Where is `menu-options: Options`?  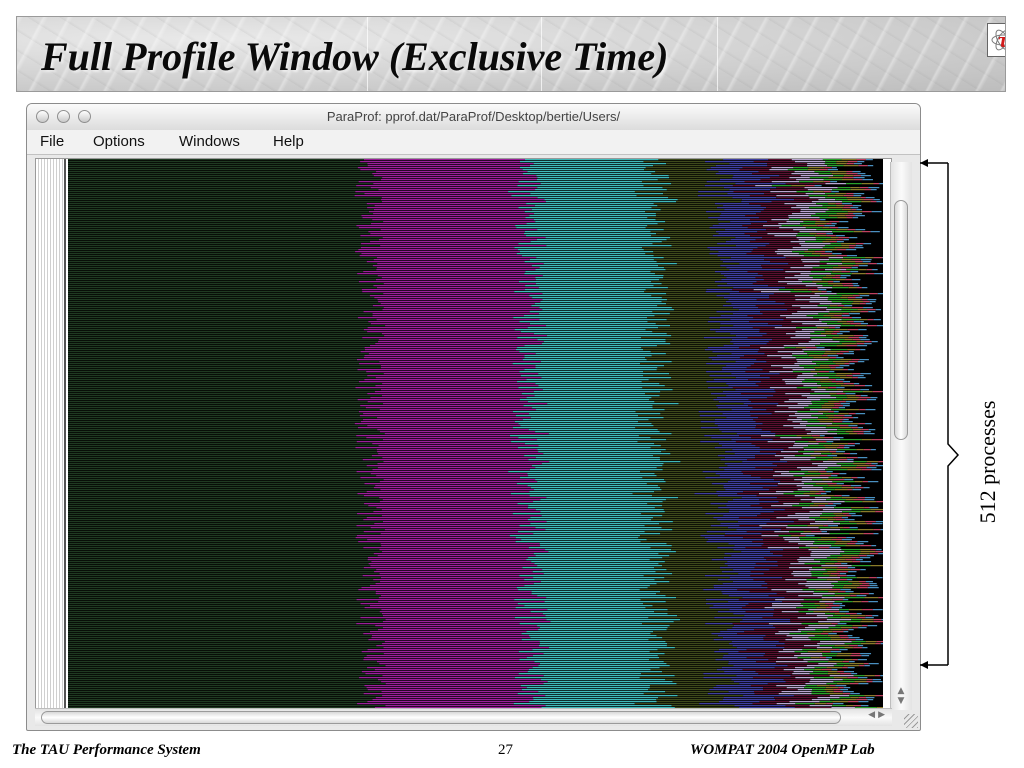
menu-options: Options is located at coordinates (119, 141).